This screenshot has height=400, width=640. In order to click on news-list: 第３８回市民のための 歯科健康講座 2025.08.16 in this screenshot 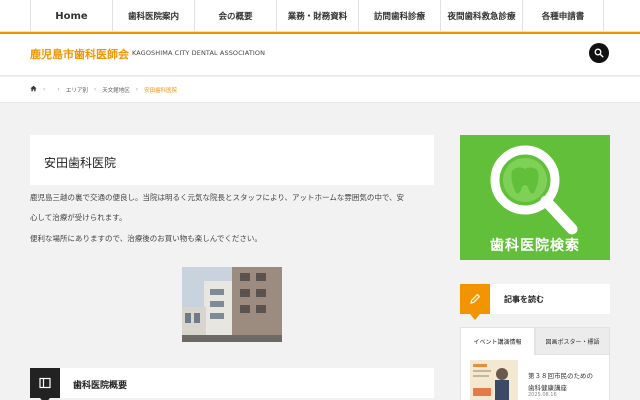, I will do `click(535, 377)`.